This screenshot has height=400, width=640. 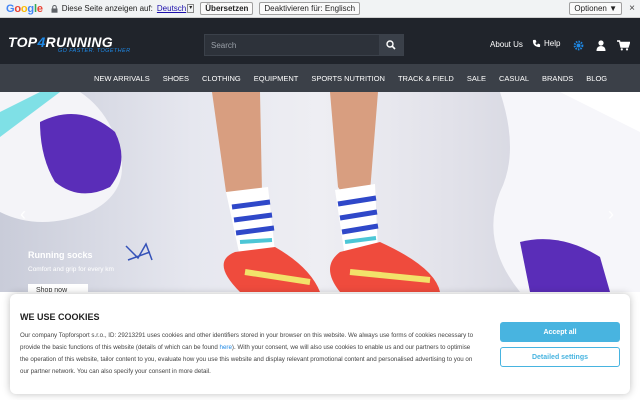 I want to click on nav-item-brands: BRANDS, so click(x=557, y=78).